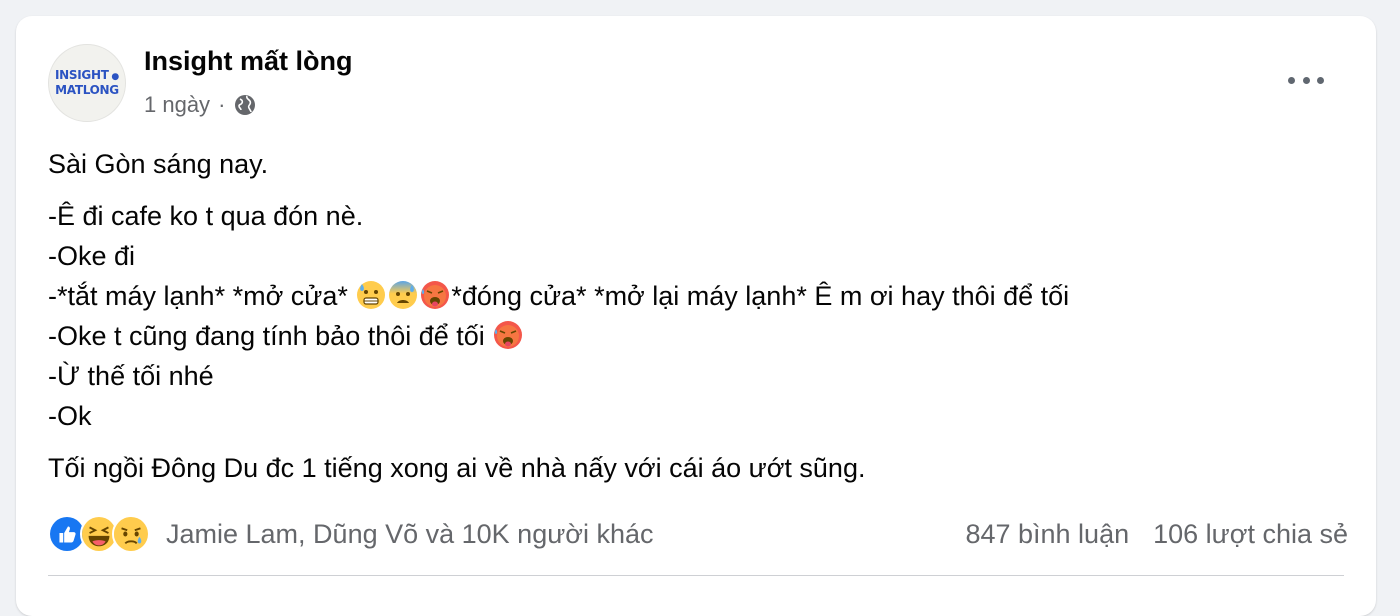  I want to click on page-name-link: Insight mất lòng, so click(248, 61).